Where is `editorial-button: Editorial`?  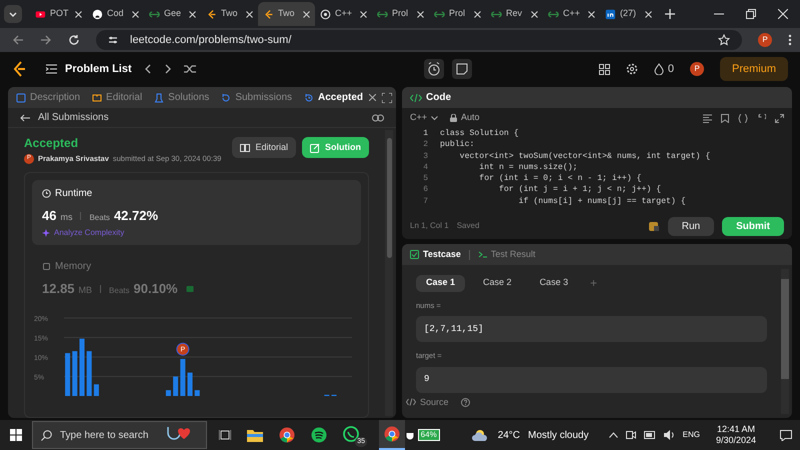
editorial-button: Editorial is located at coordinates (264, 147).